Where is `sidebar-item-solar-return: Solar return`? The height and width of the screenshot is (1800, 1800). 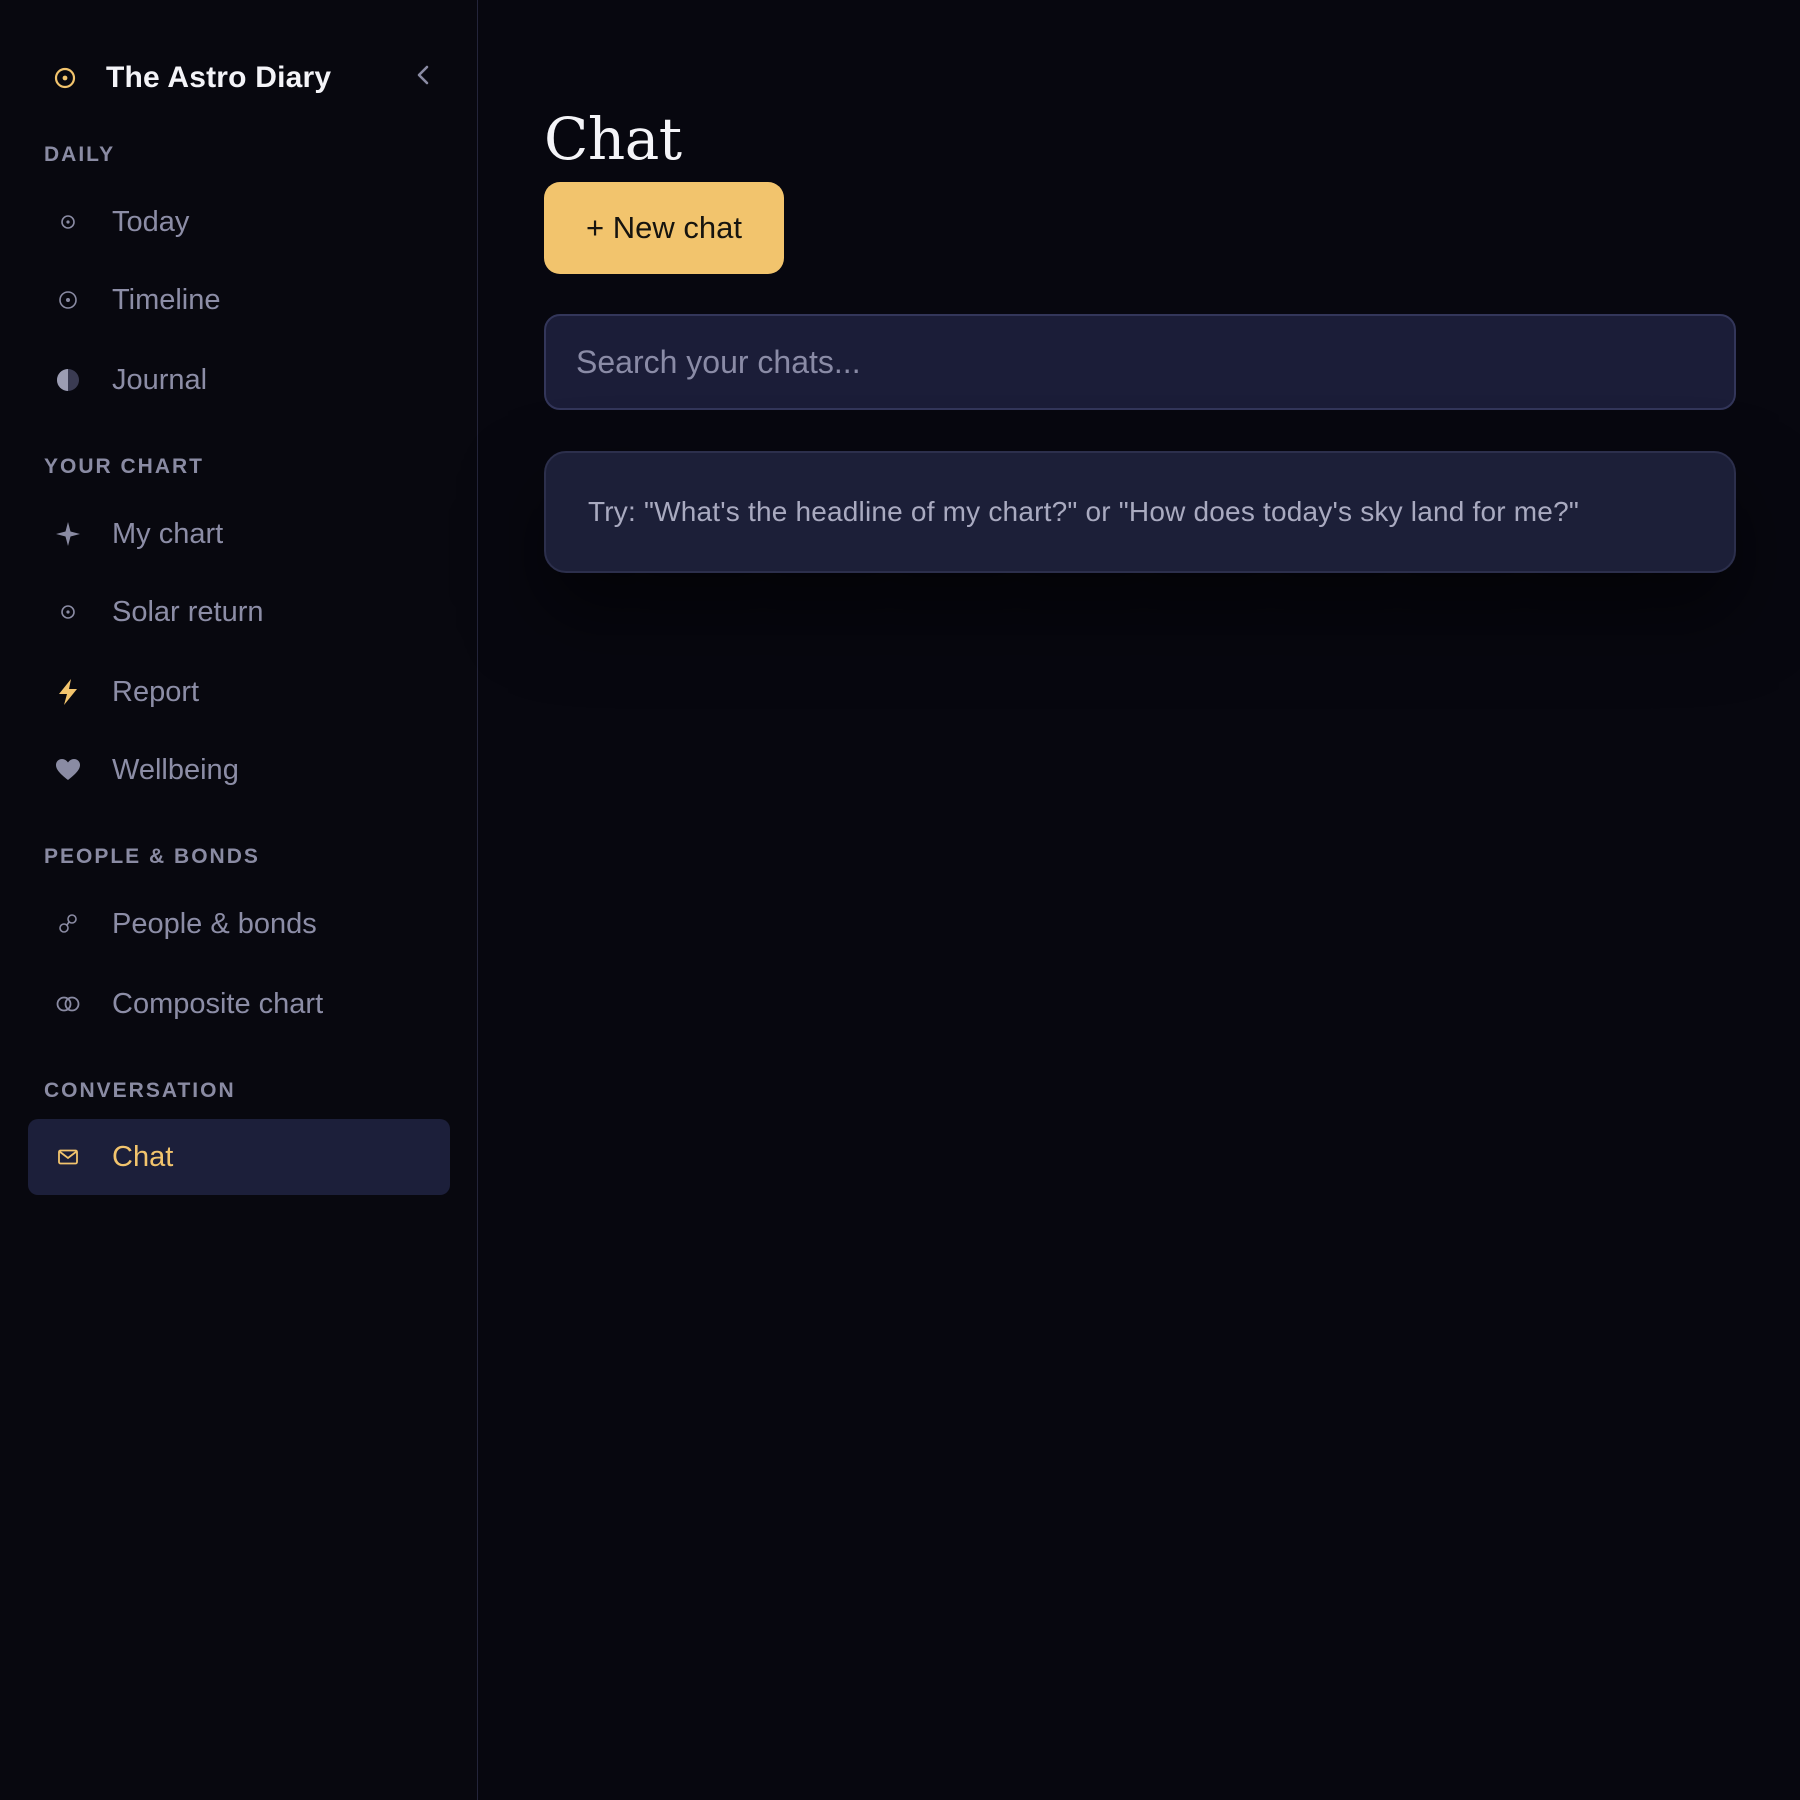
sidebar-item-solar-return: Solar return is located at coordinates (239, 612).